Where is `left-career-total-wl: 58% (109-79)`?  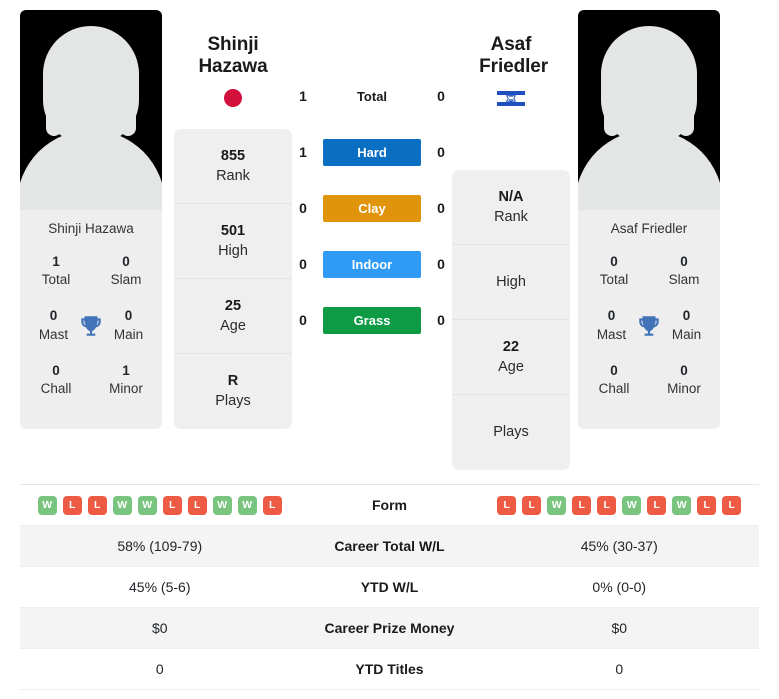
left-career-total-wl: 58% (109-79) is located at coordinates (160, 546).